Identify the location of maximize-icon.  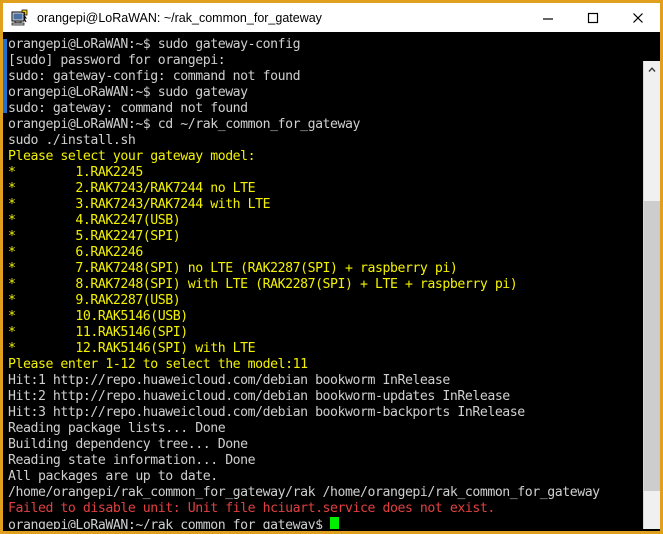
(592, 17).